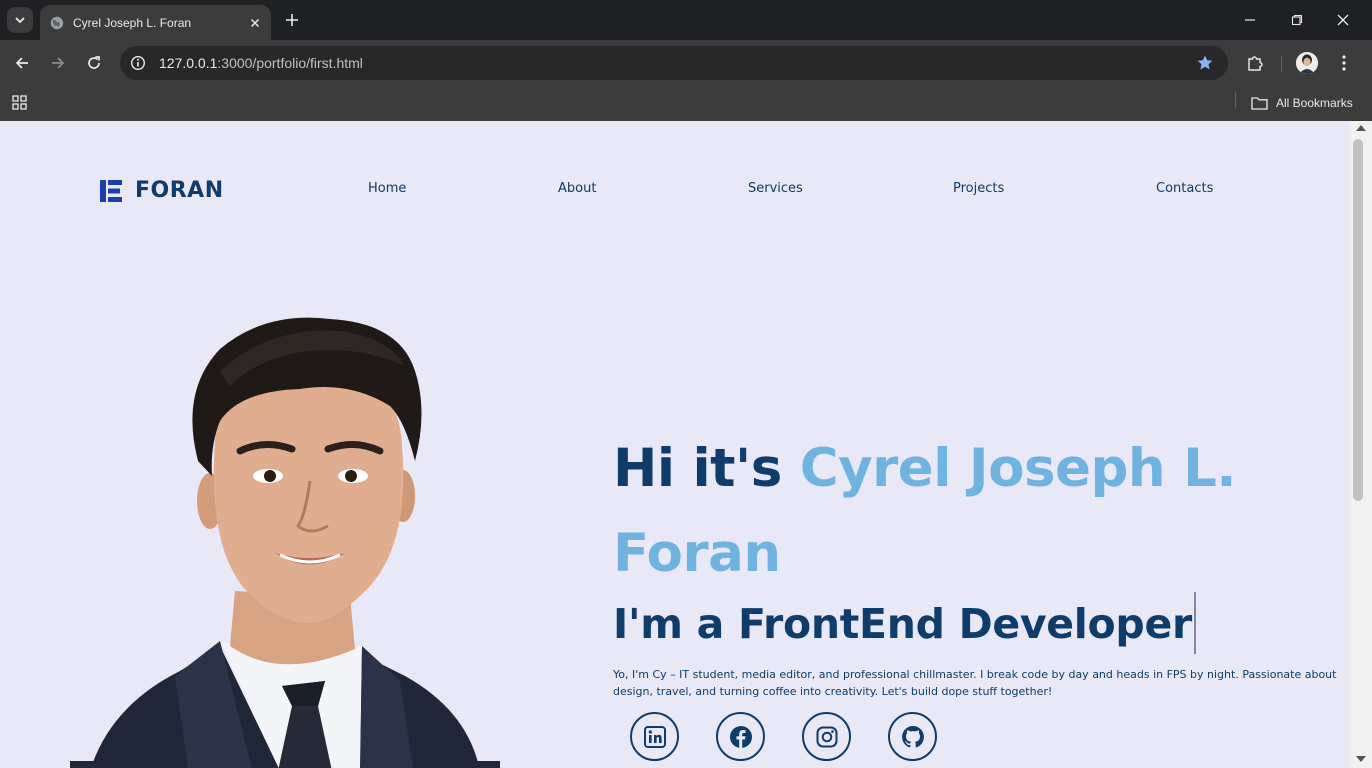 The image size is (1372, 768). I want to click on page-scrollbar, so click(1361, 444).